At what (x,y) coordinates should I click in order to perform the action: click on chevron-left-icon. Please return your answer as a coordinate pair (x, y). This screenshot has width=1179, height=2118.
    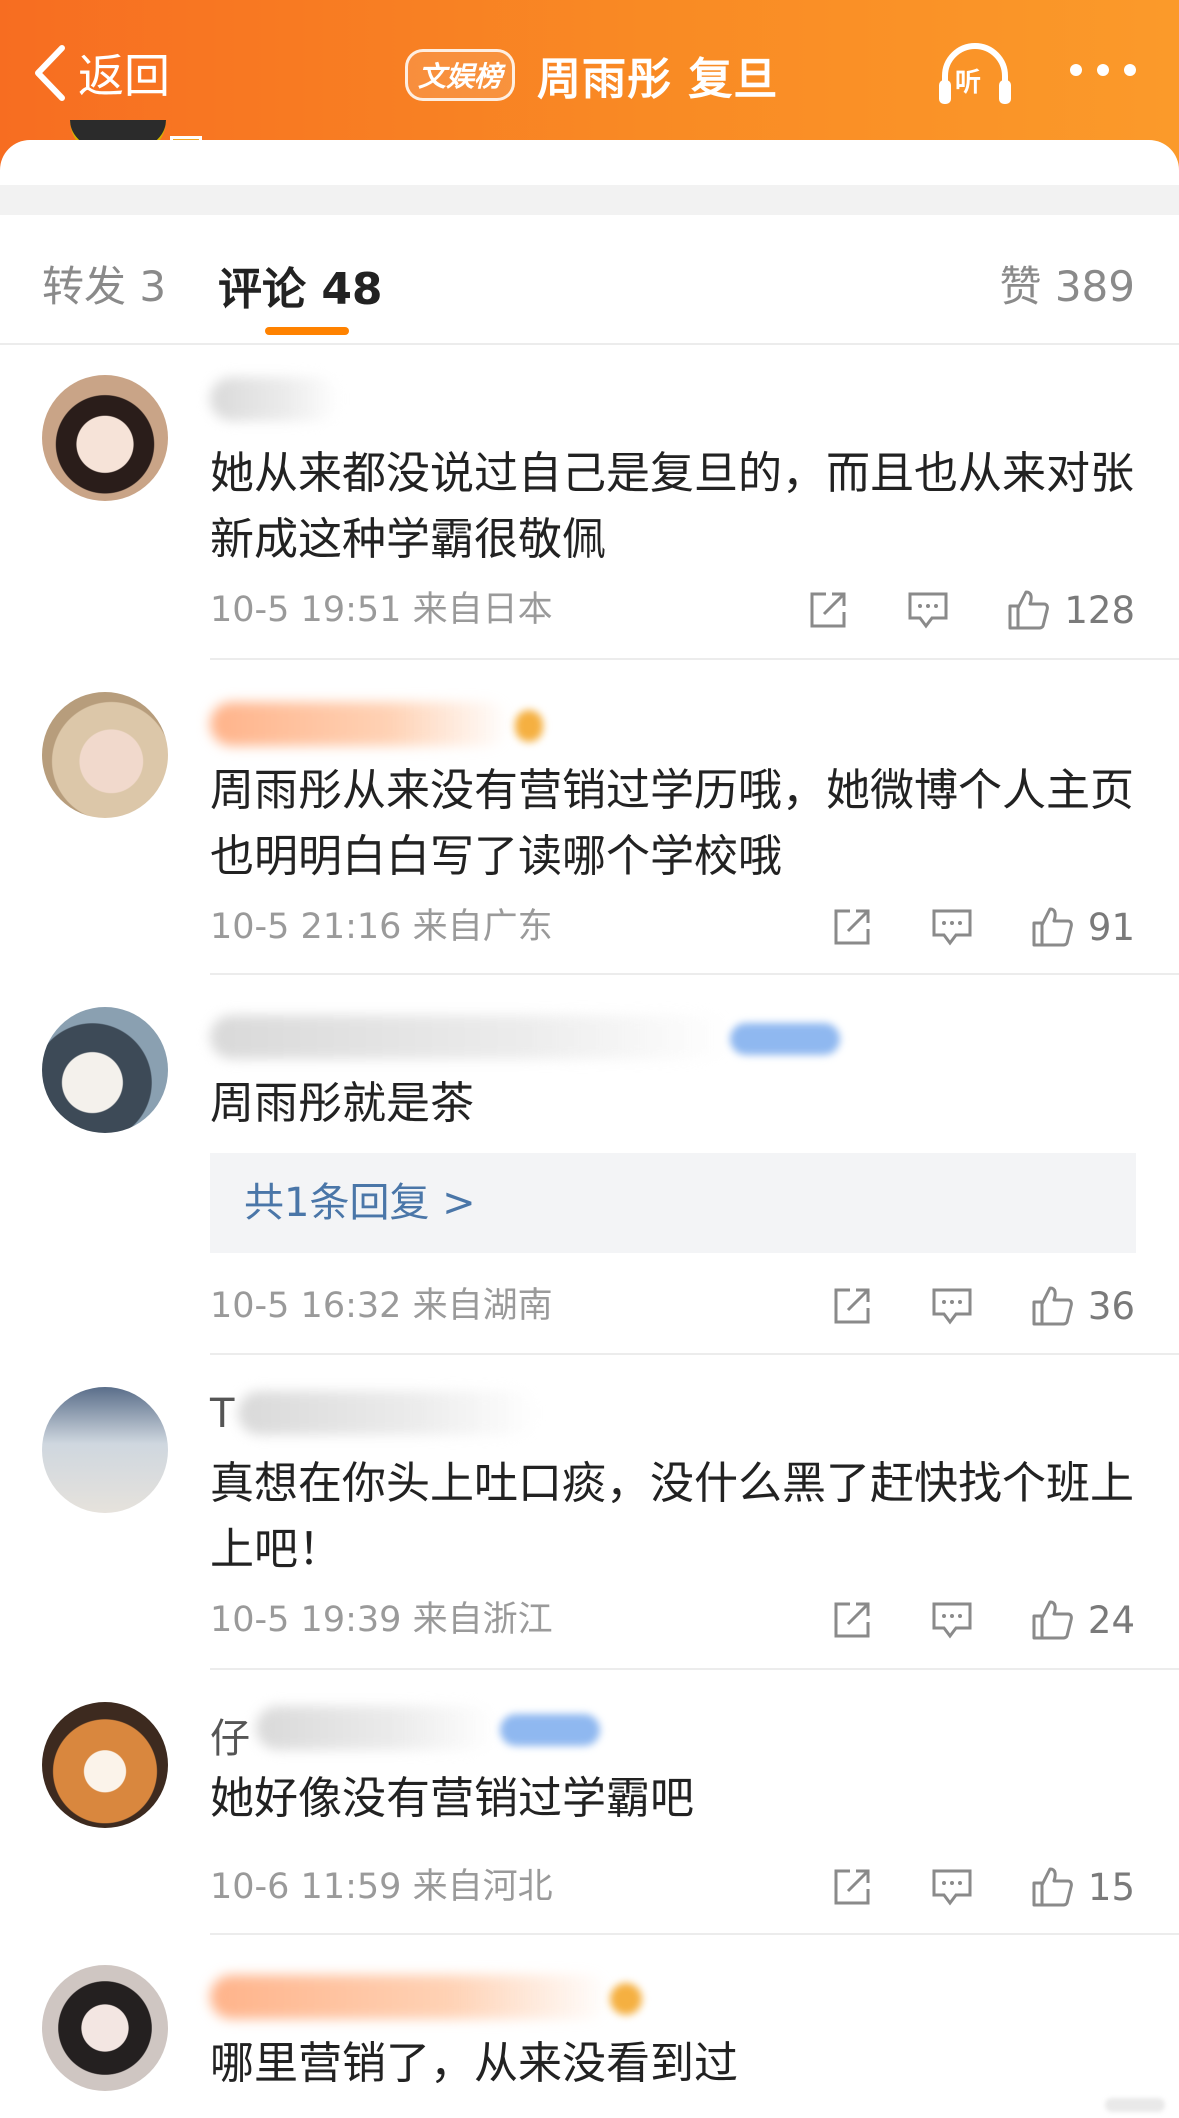
    Looking at the image, I should click on (50, 73).